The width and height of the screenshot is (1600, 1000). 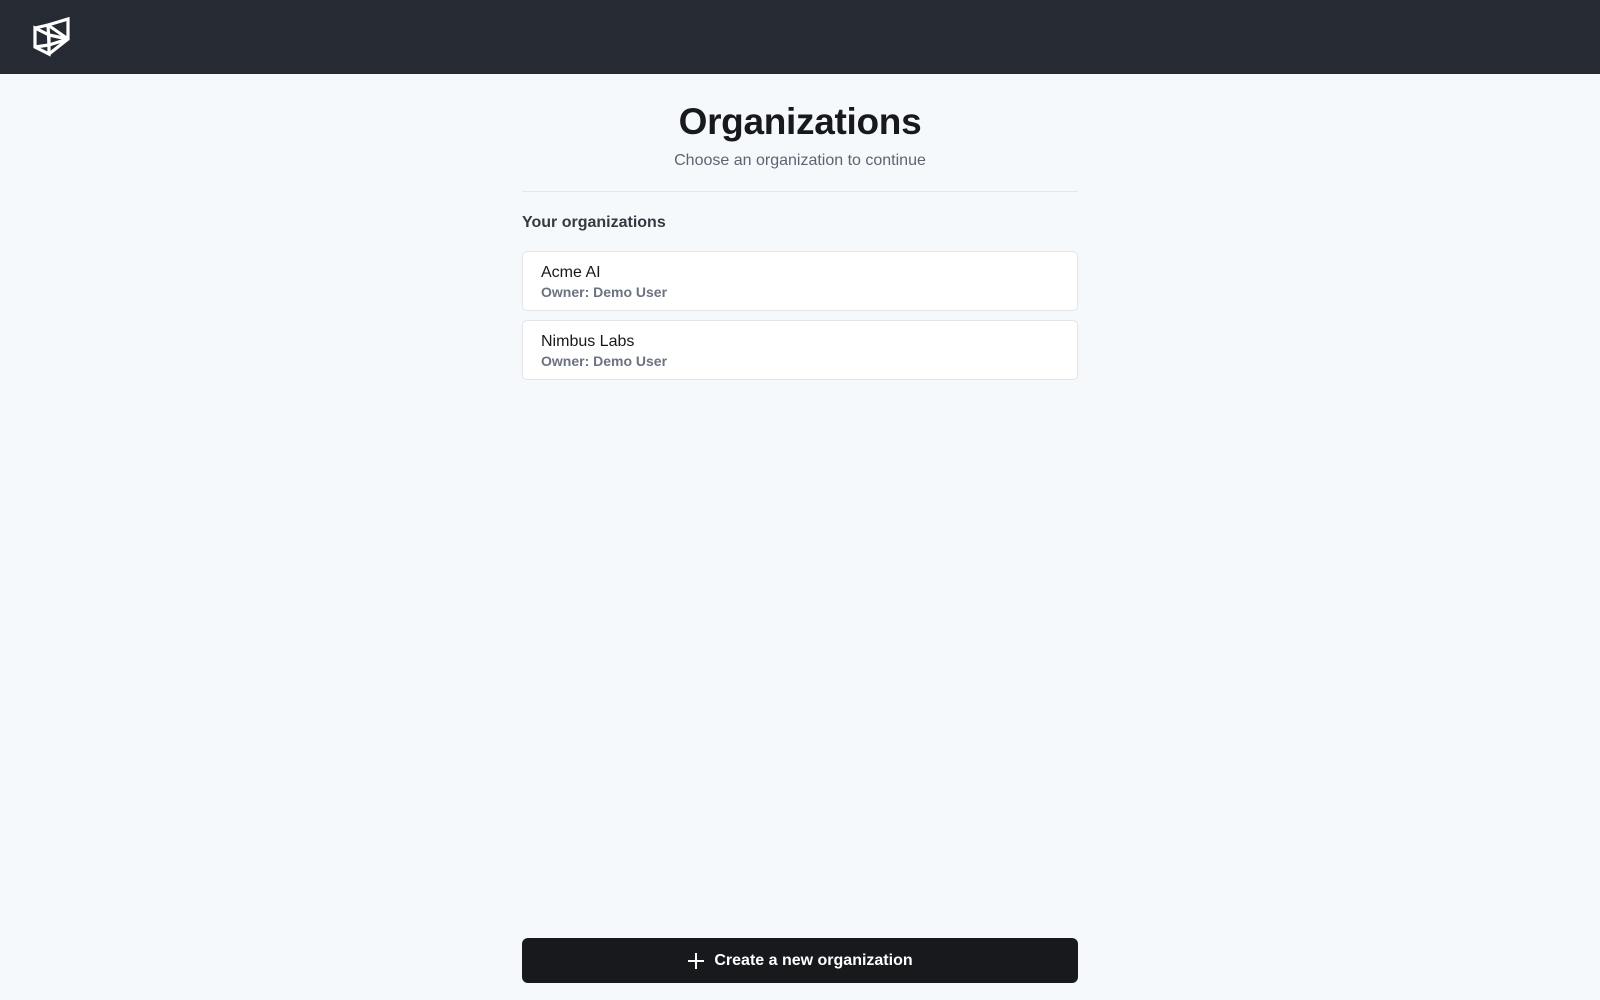 I want to click on top-navigation-bar, so click(x=800, y=37).